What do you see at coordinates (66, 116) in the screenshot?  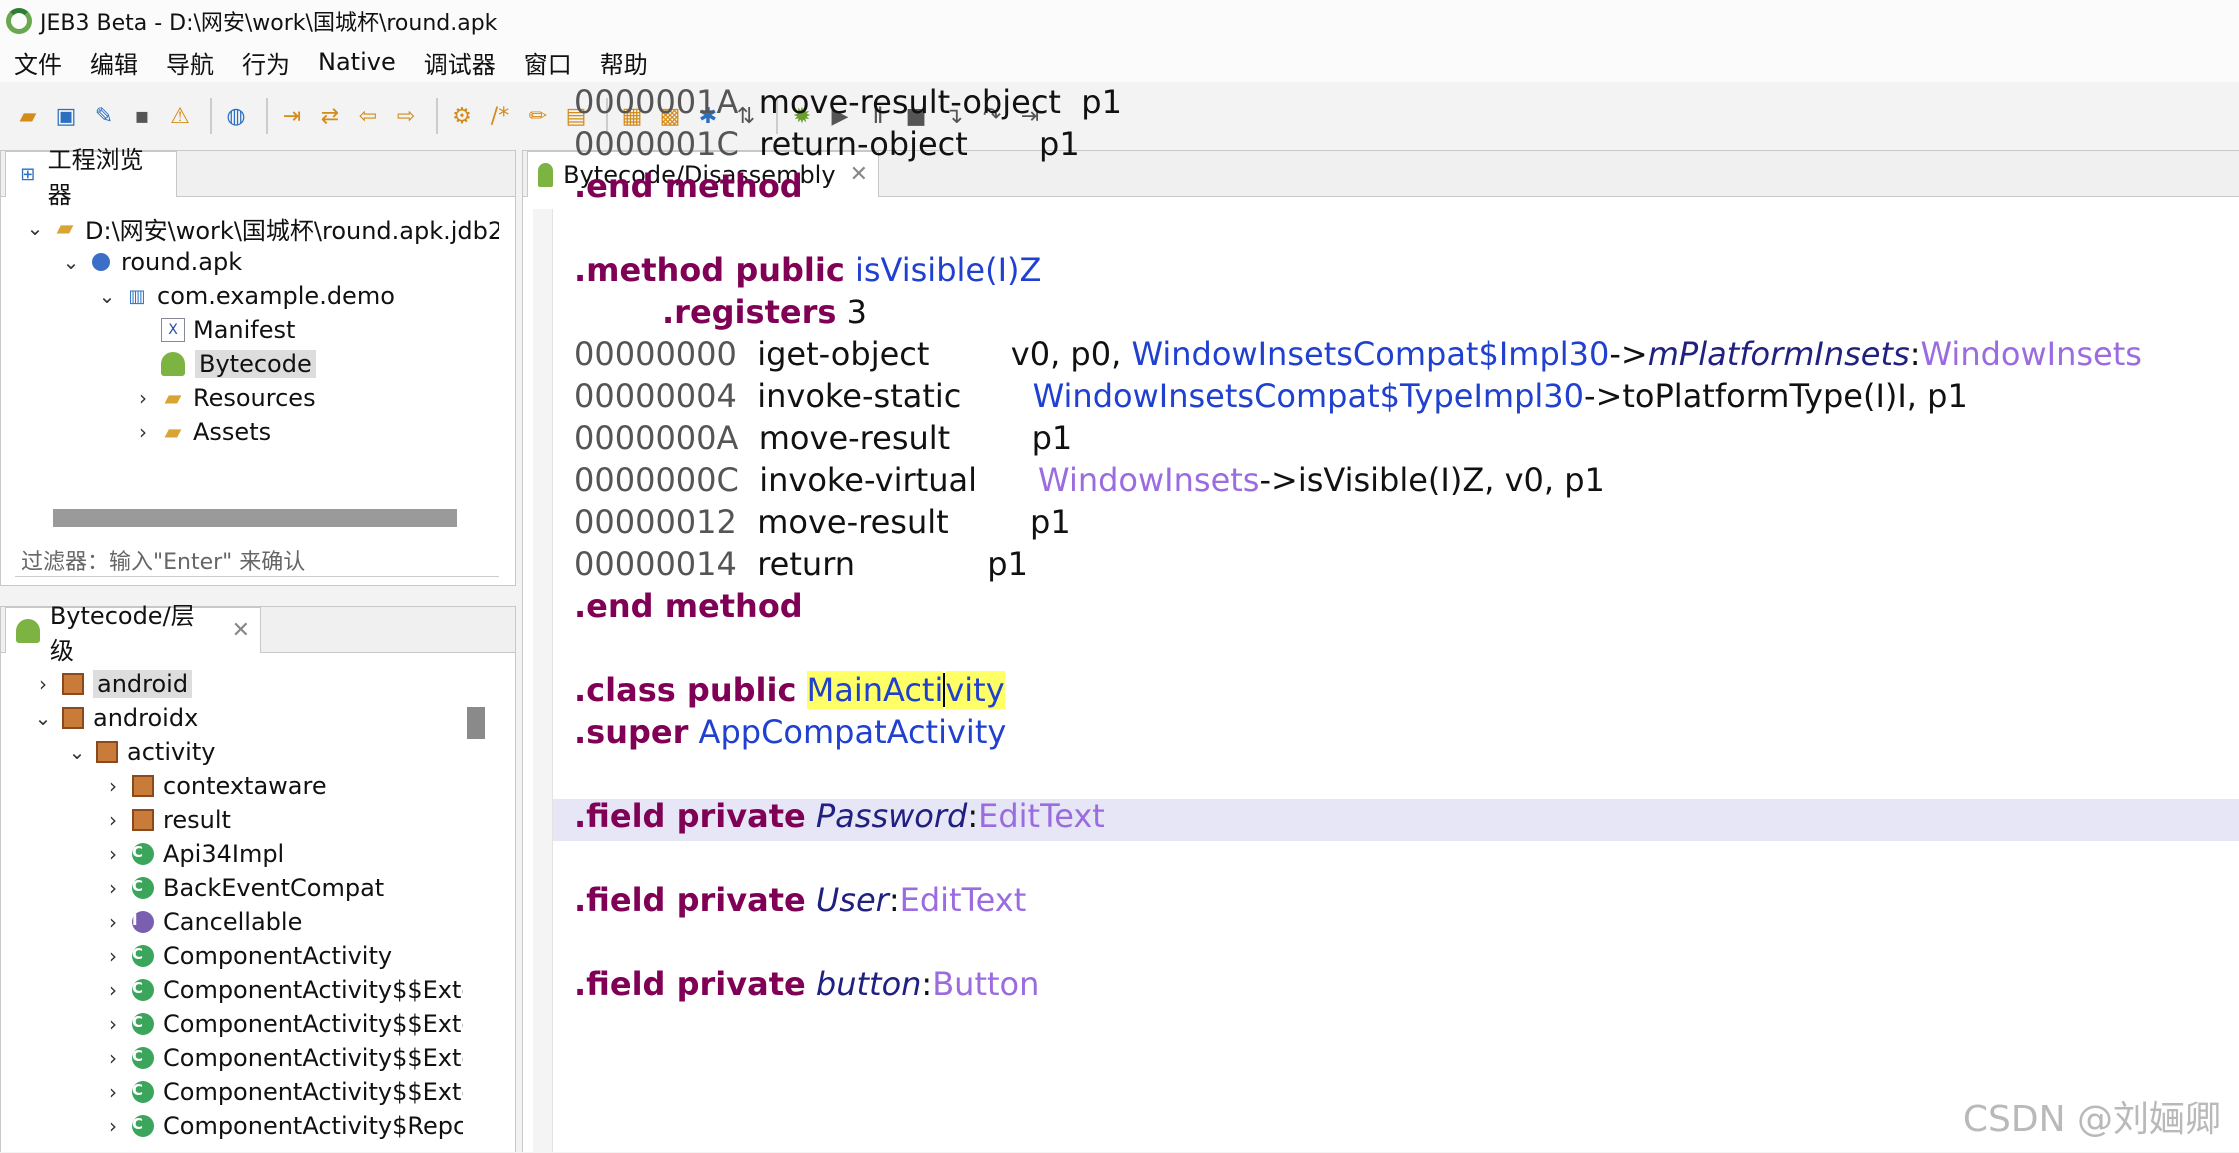 I see `save-icon: ▣` at bounding box center [66, 116].